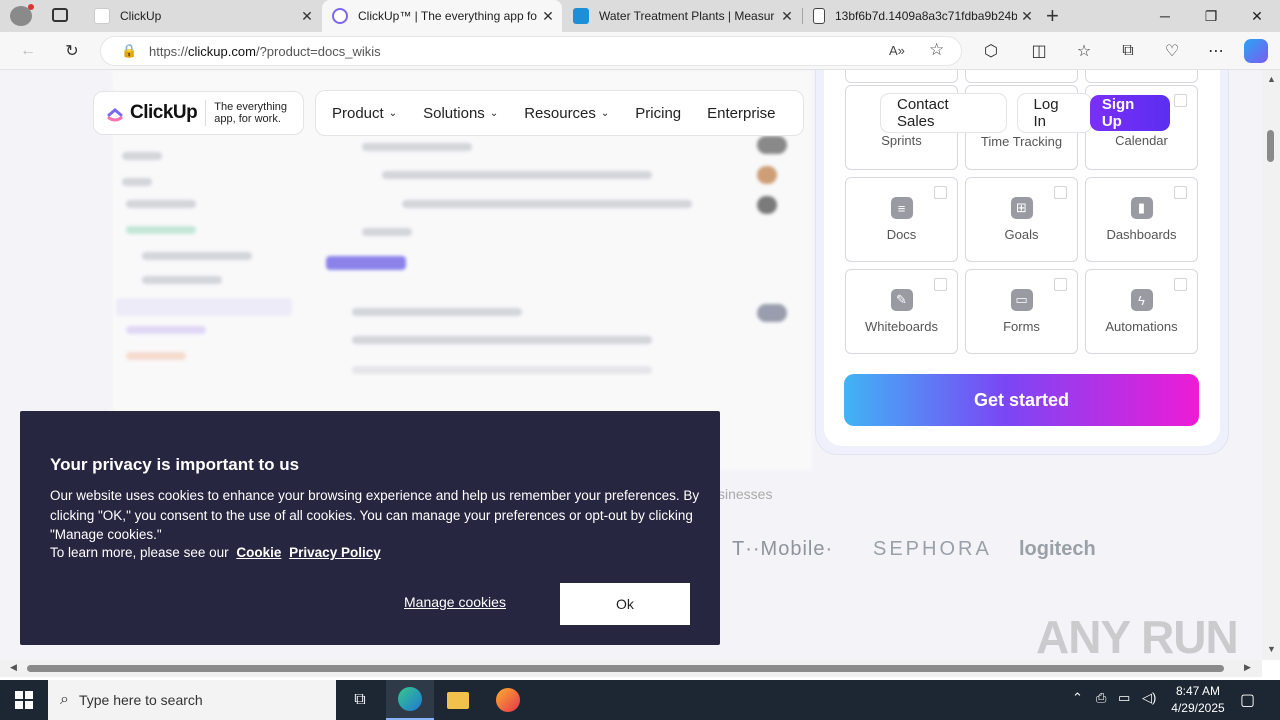  I want to click on collections-icon: ⧉, so click(1128, 51).